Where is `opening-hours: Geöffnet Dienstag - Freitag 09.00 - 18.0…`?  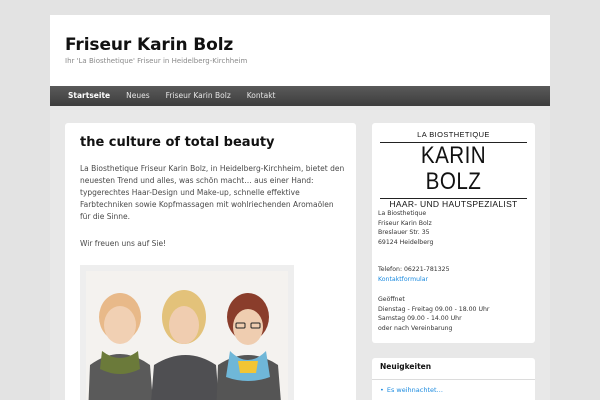 opening-hours: Geöffnet Dienstag - Freitag 09.00 - 18.0… is located at coordinates (433, 314).